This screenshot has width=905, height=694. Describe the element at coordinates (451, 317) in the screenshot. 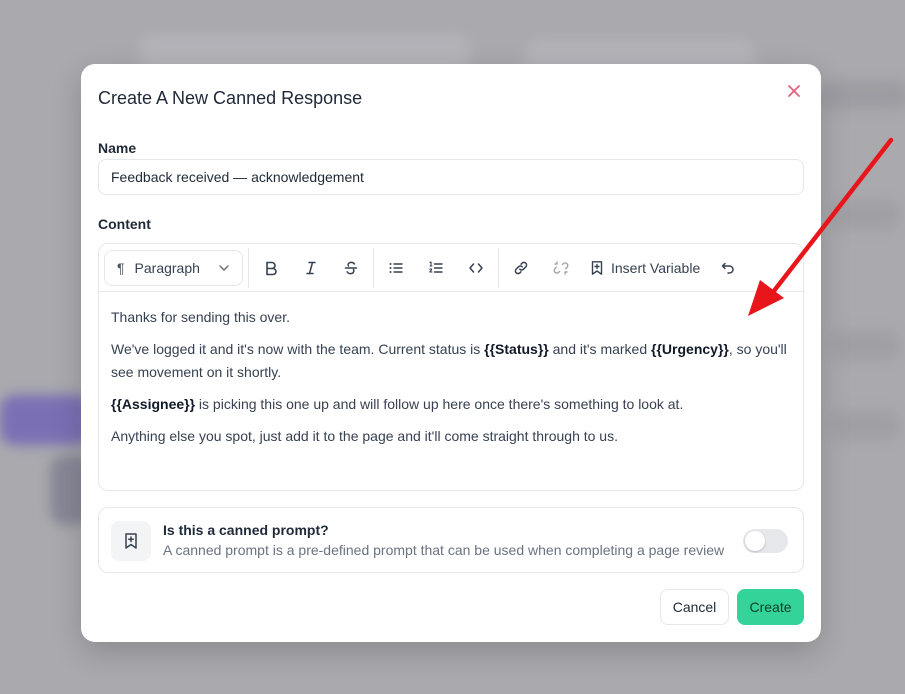

I see `editor-paragraph: Thanks for sending this over.` at that location.